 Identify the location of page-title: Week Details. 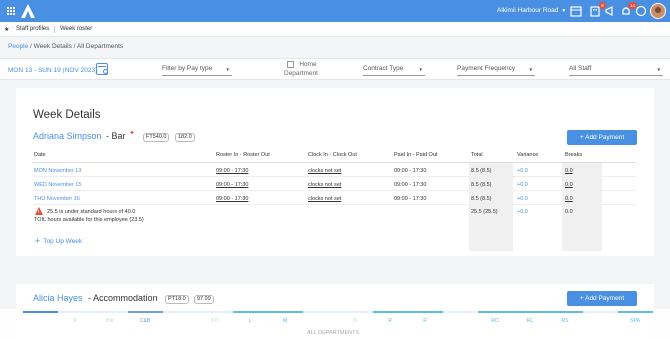
(67, 115).